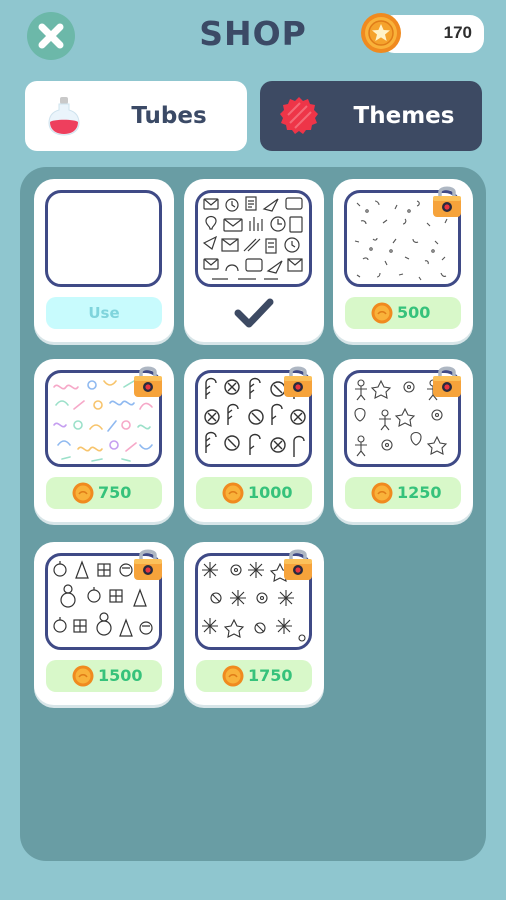  I want to click on tab-themes: Themes, so click(371, 116).